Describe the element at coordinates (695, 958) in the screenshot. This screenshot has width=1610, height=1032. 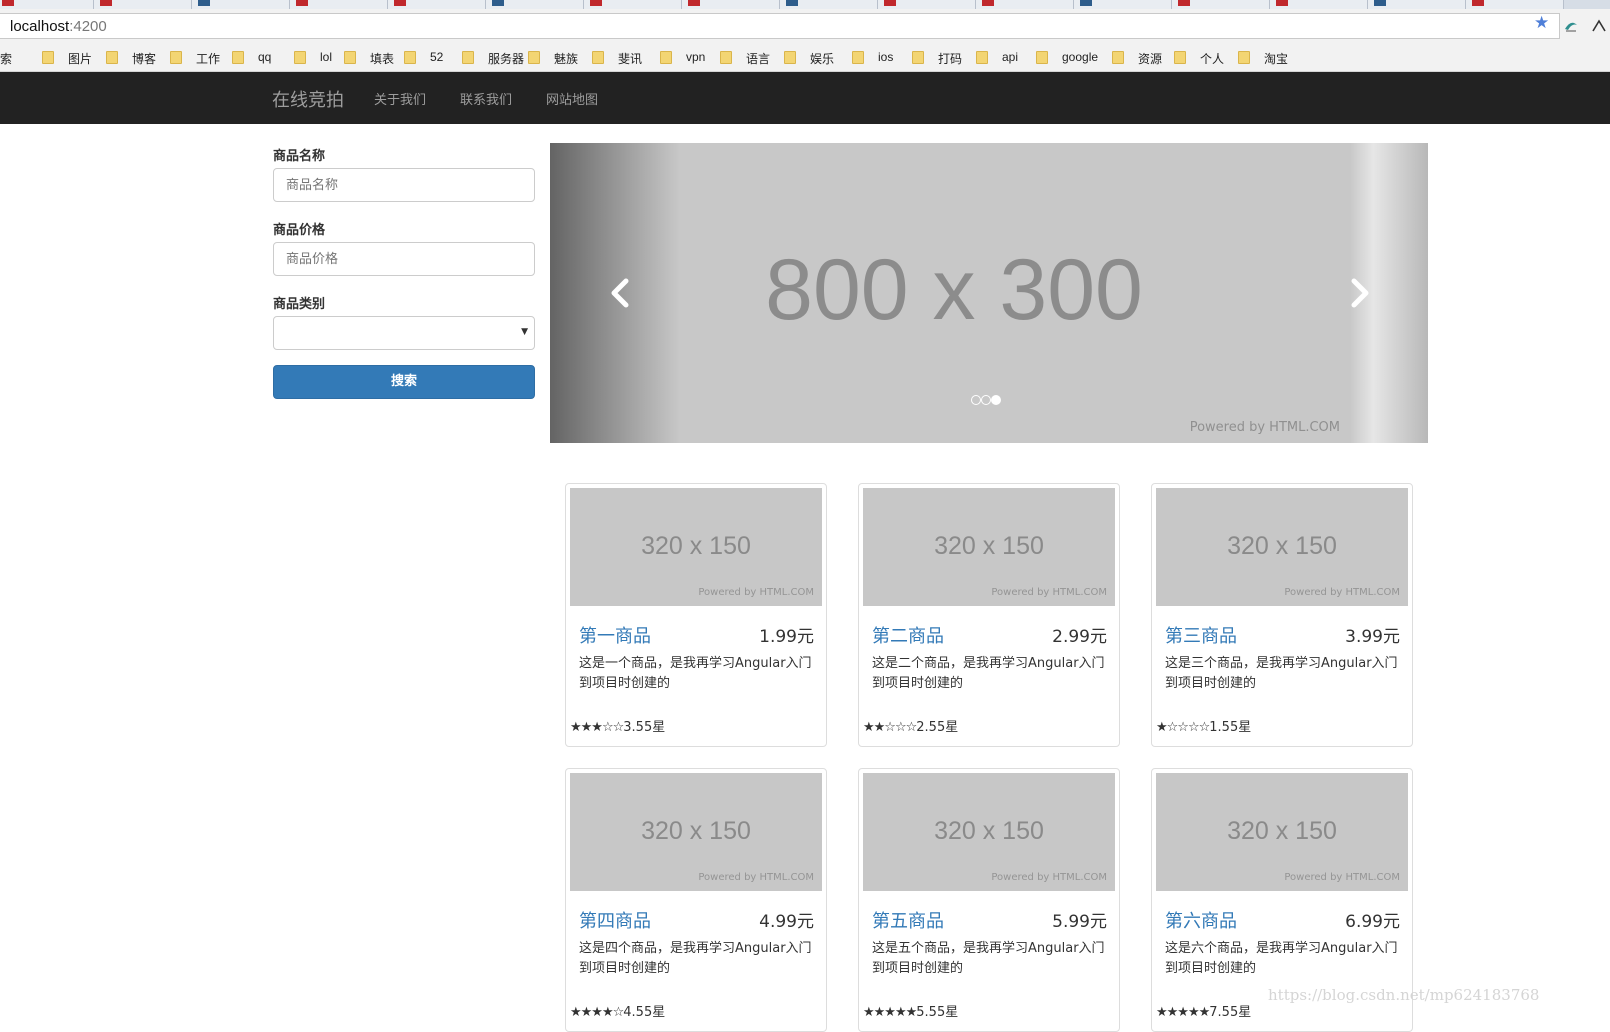
I see `product-description: 这是四个商品，是我再学习Angular入门到项目时创建的` at that location.